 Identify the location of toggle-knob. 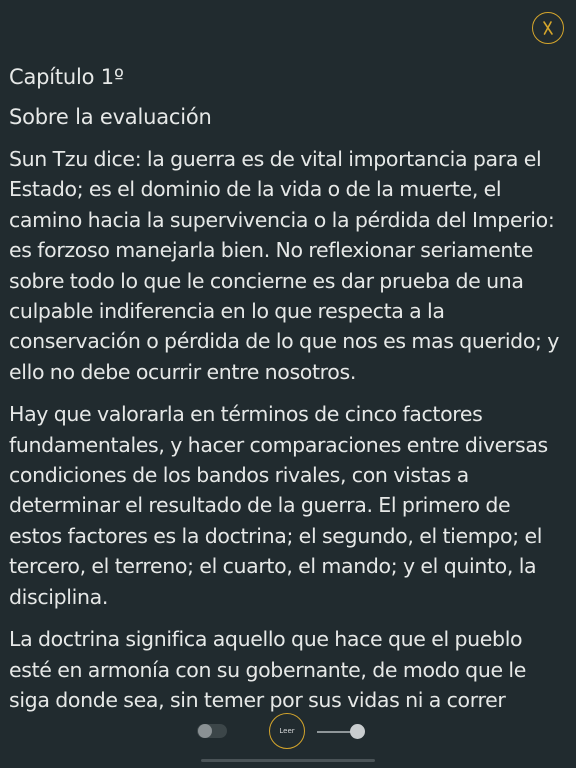
(205, 731).